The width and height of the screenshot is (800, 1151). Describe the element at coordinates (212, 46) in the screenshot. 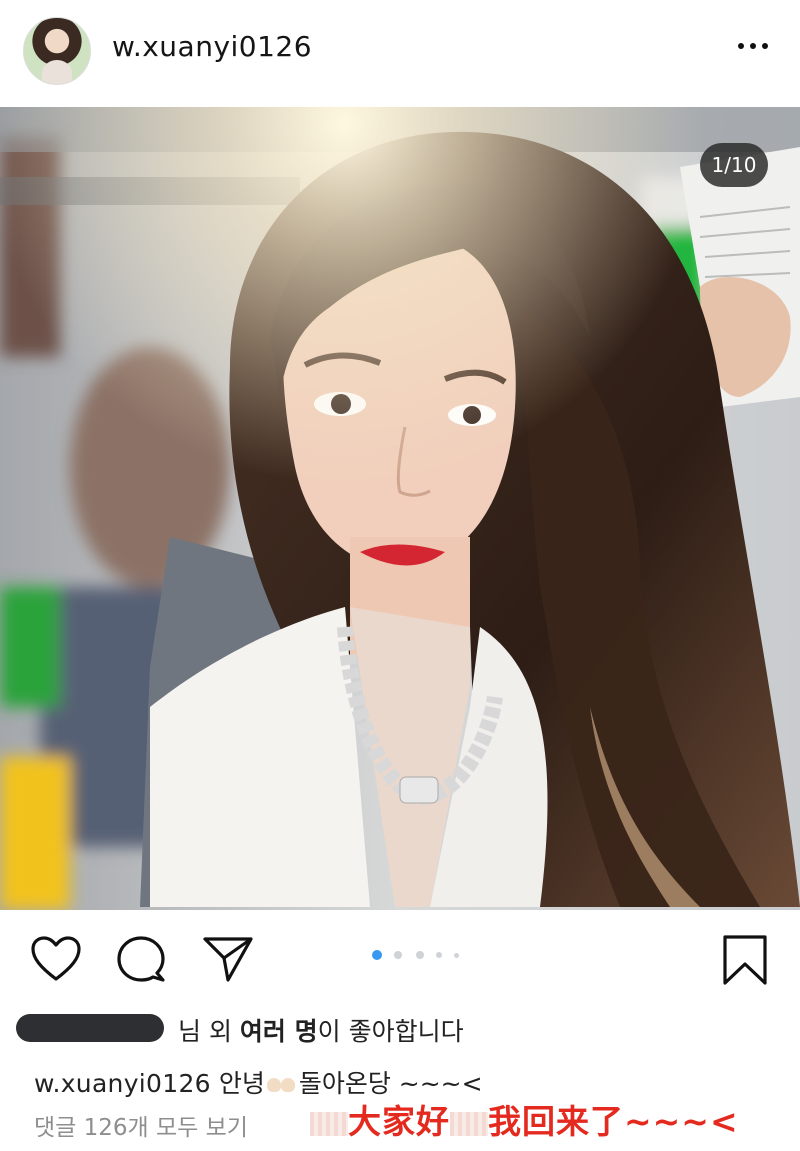

I see `post-username: w.xuanyi0126` at that location.